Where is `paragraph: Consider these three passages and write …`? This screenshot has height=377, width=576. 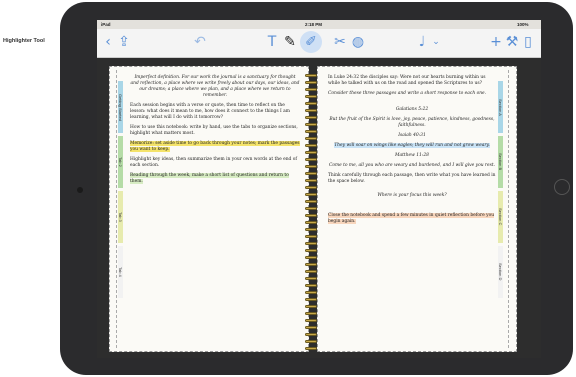
paragraph: Consider these three passages and write … is located at coordinates (407, 93).